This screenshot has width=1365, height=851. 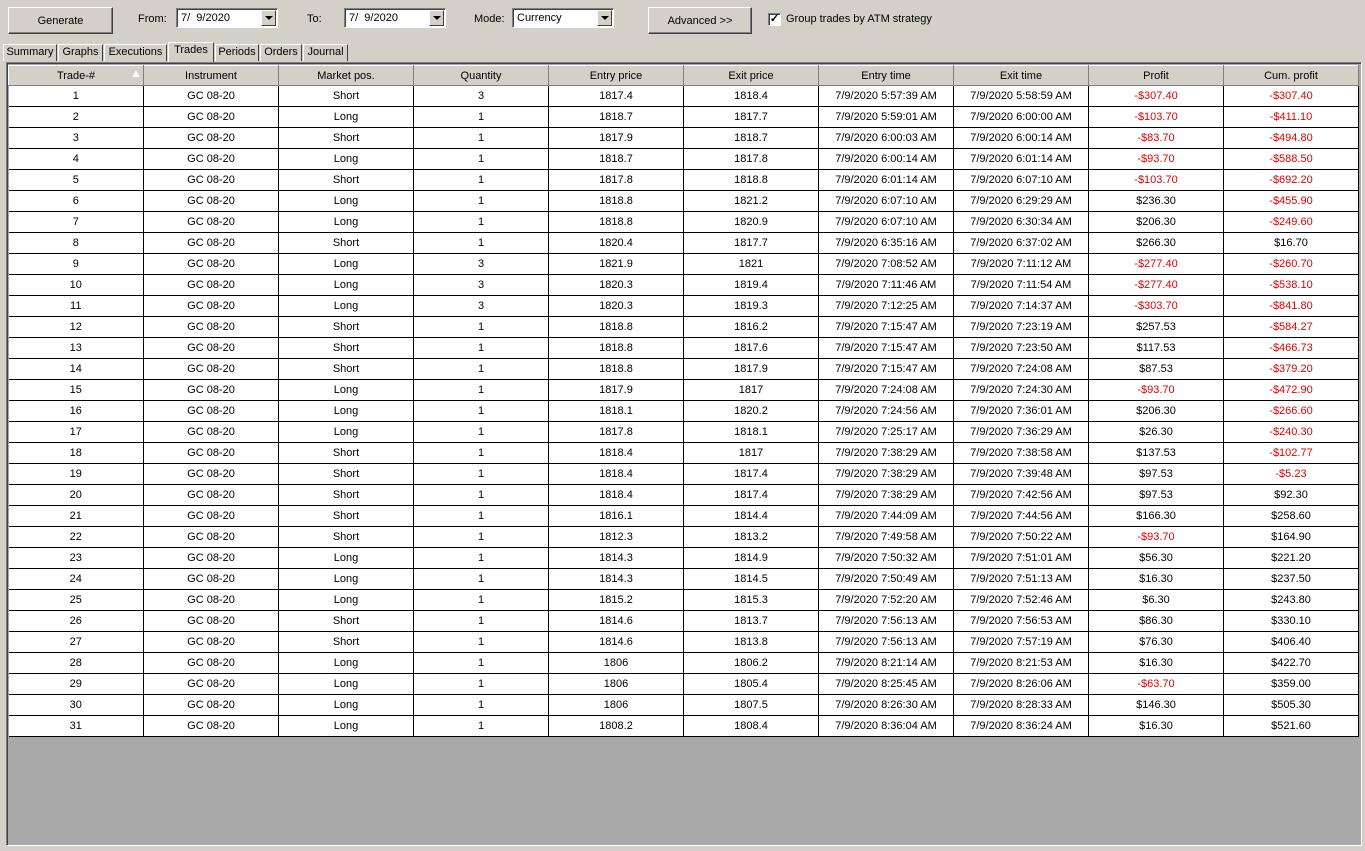 I want to click on tab-executions-label: Executions, so click(x=135, y=52).